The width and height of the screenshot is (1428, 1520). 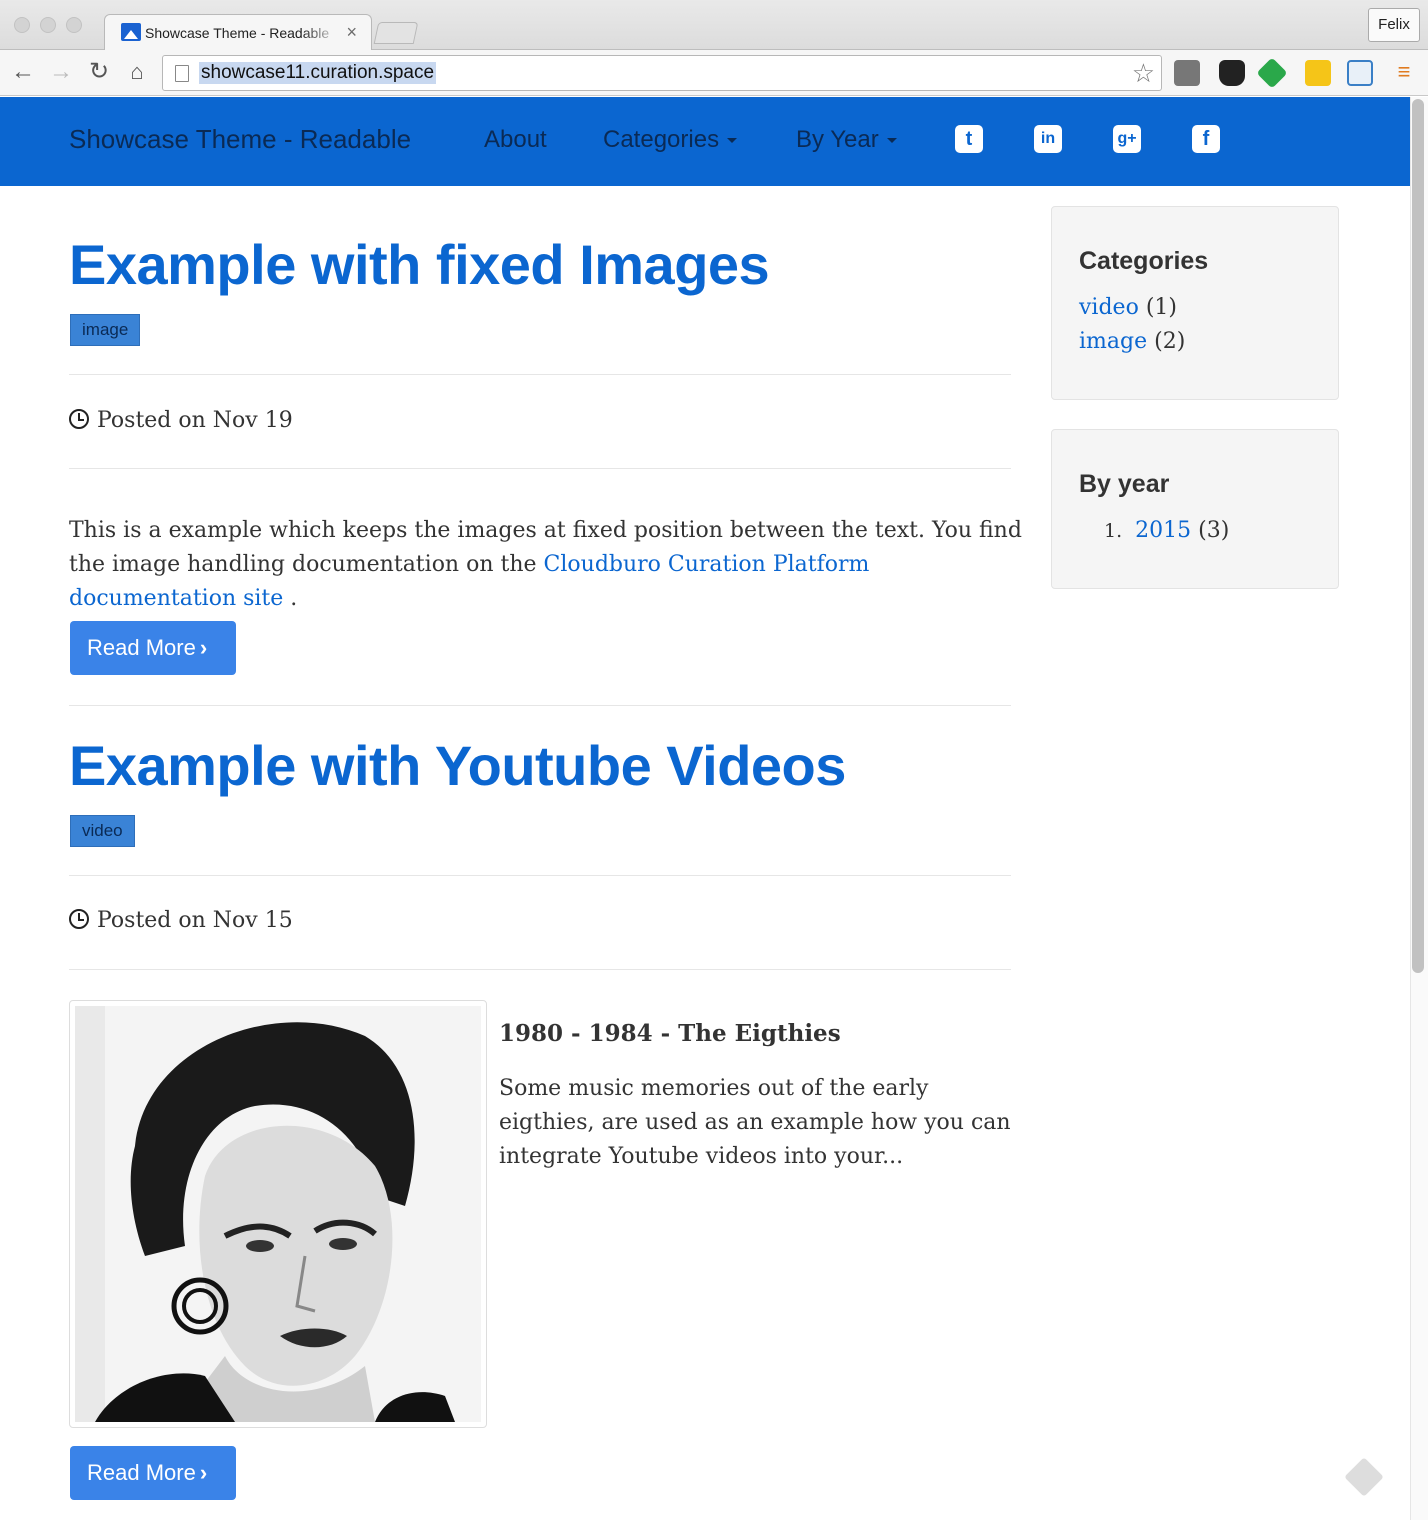 I want to click on list-marker: 1., so click(x=1113, y=531).